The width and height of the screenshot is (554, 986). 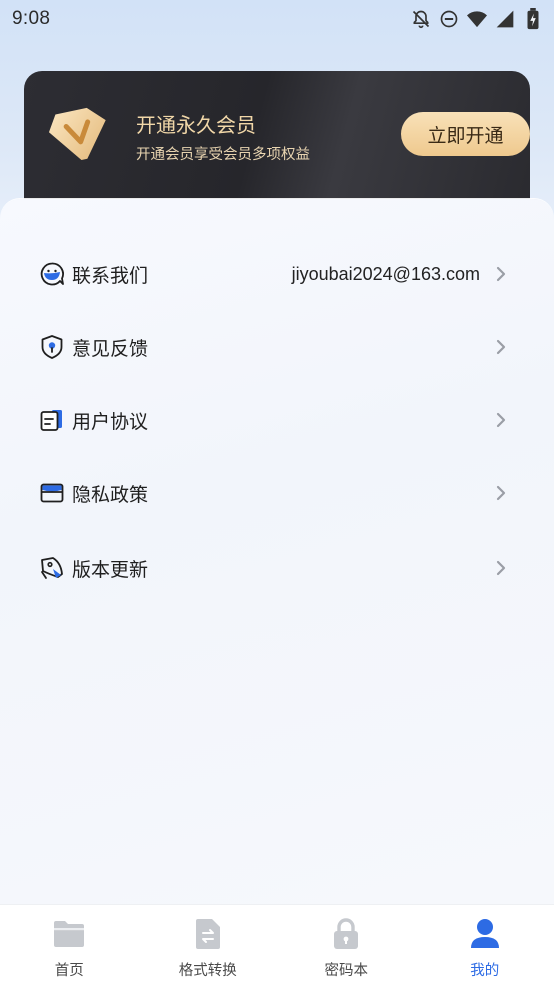 I want to click on chat-smile-icon, so click(x=52, y=274).